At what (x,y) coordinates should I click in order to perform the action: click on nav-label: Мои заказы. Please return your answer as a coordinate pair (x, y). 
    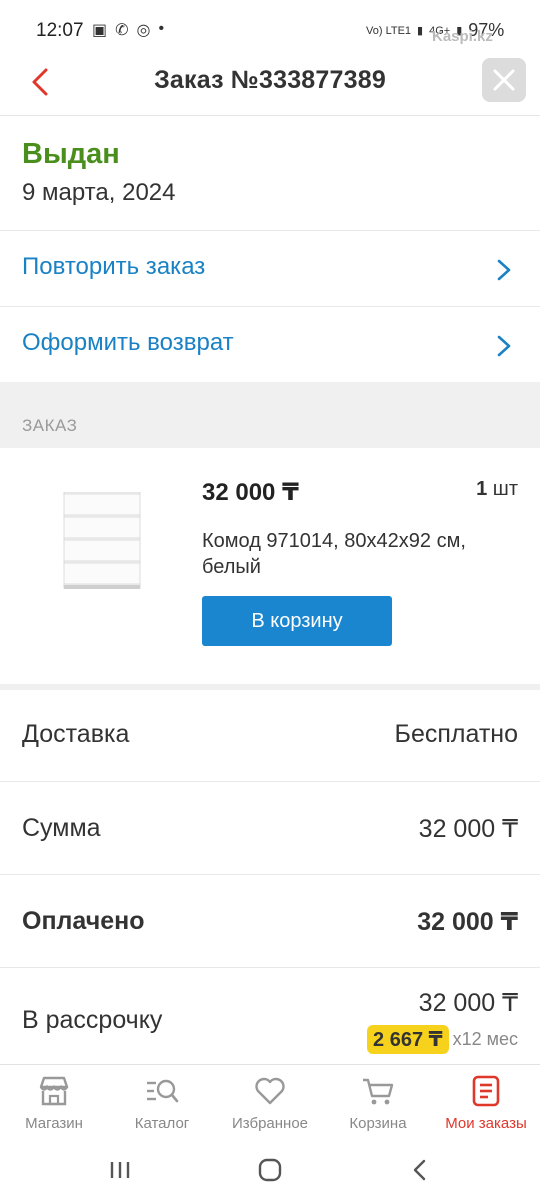
    Looking at the image, I should click on (486, 1123).